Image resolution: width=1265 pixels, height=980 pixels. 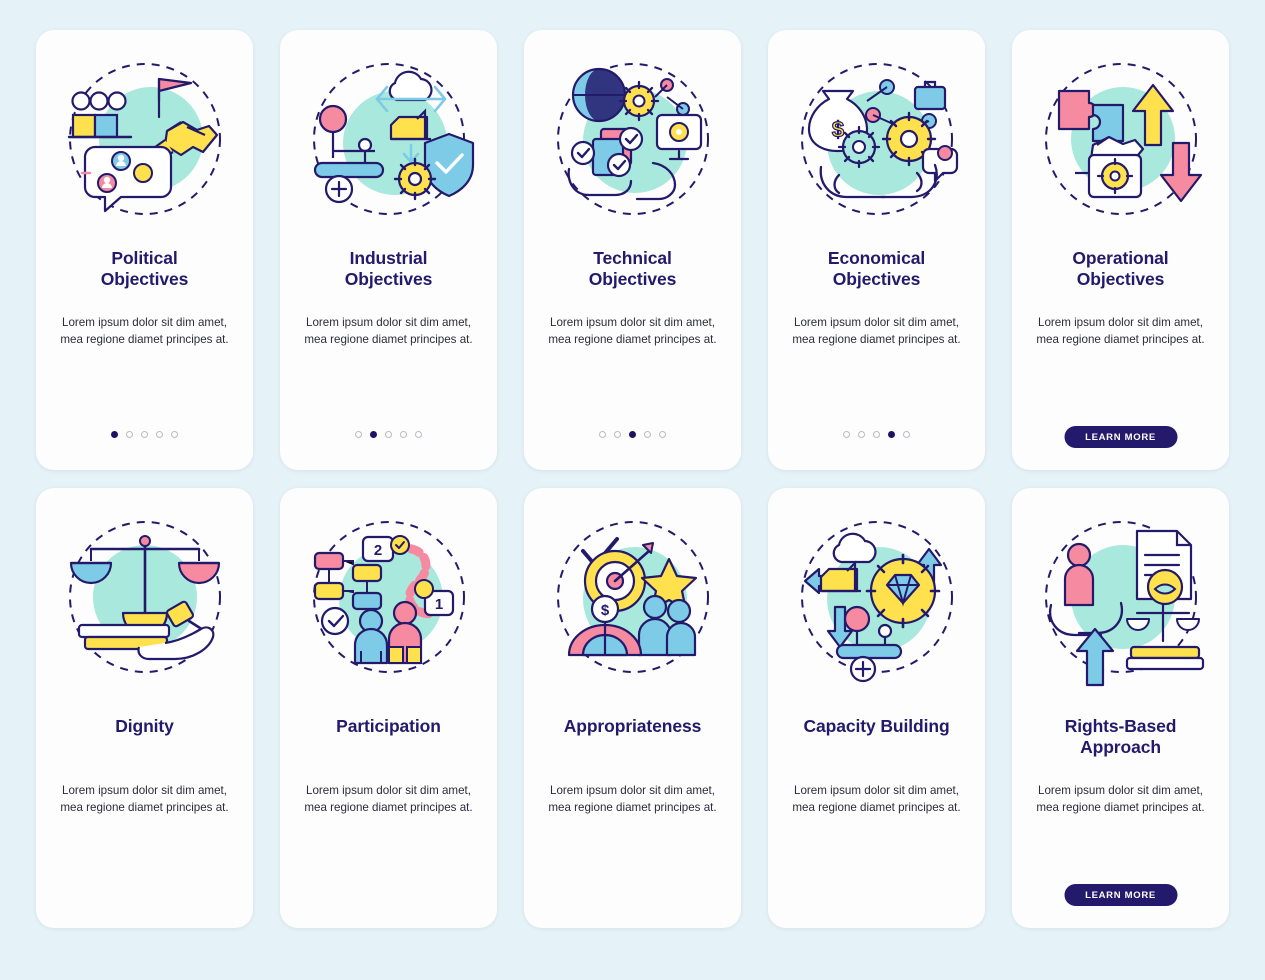 What do you see at coordinates (388, 726) in the screenshot?
I see `card-title: Participation` at bounding box center [388, 726].